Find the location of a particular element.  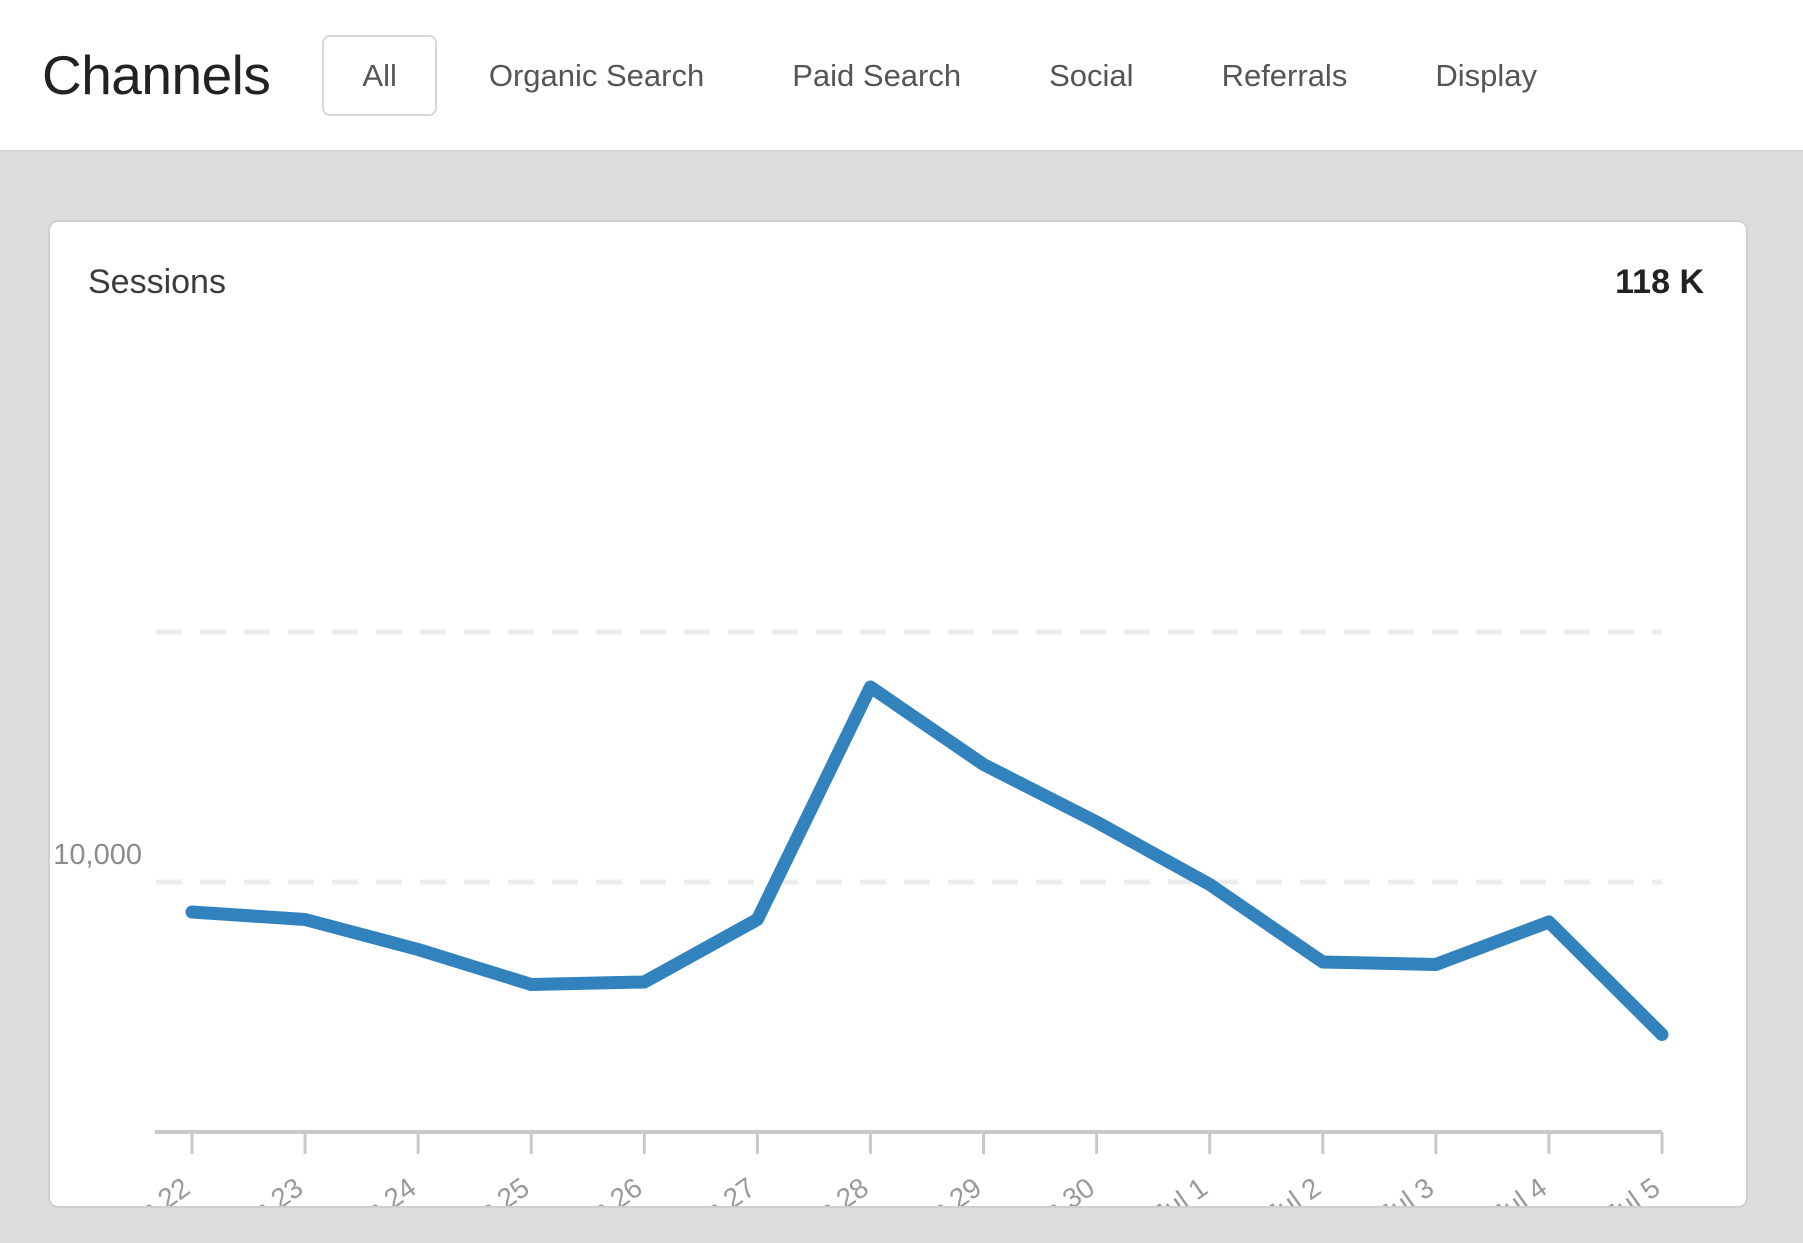

x-axis-tick-label: Jul 4 is located at coordinates (1519, 1189).